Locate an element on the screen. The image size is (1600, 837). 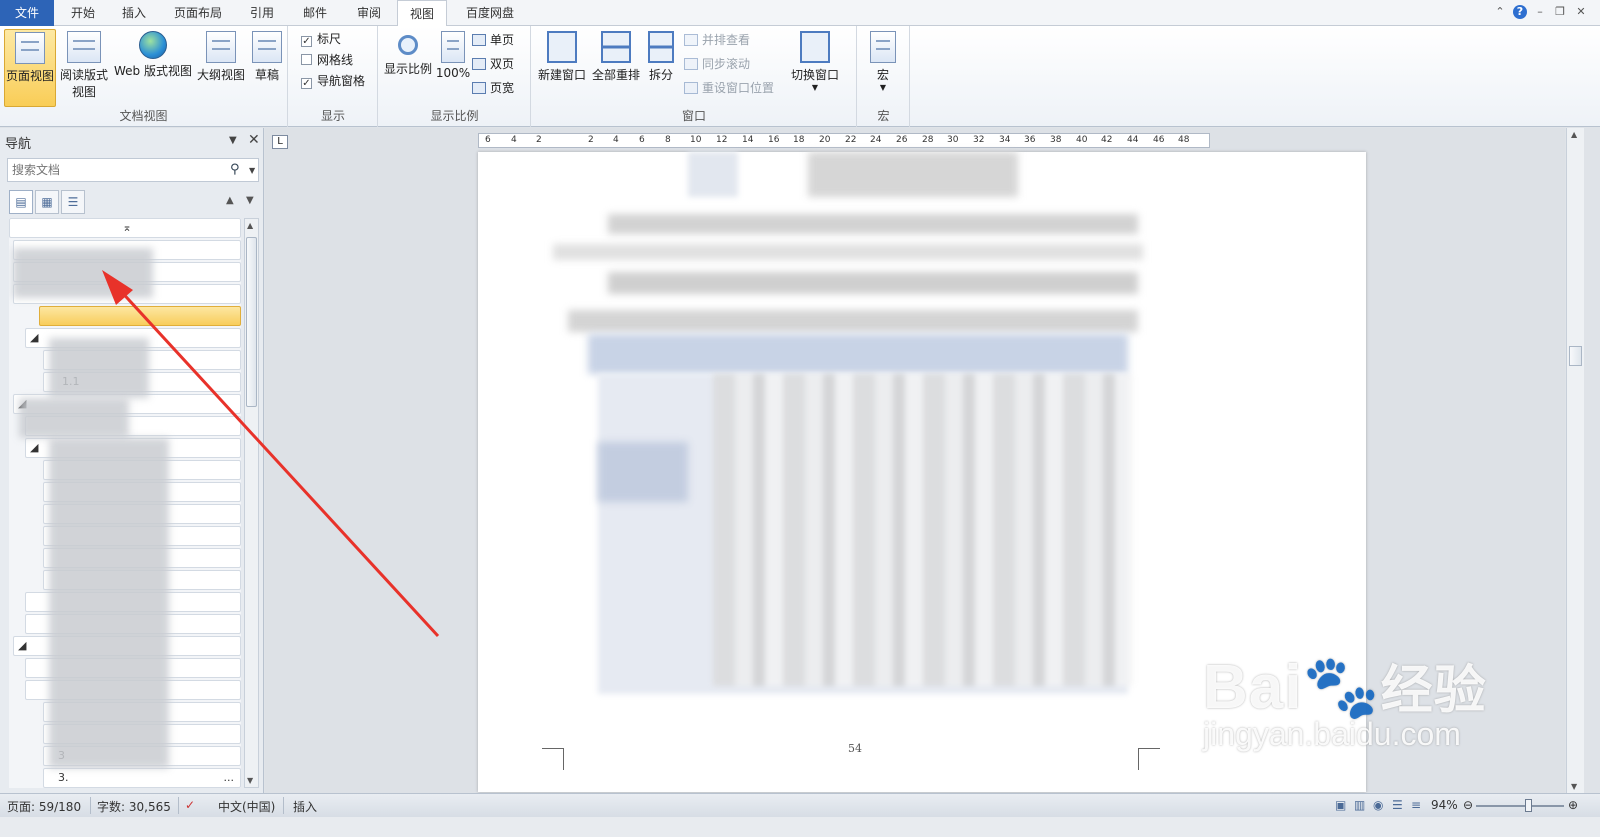
ruler-tick-label: 12 is located at coordinates (722, 140).